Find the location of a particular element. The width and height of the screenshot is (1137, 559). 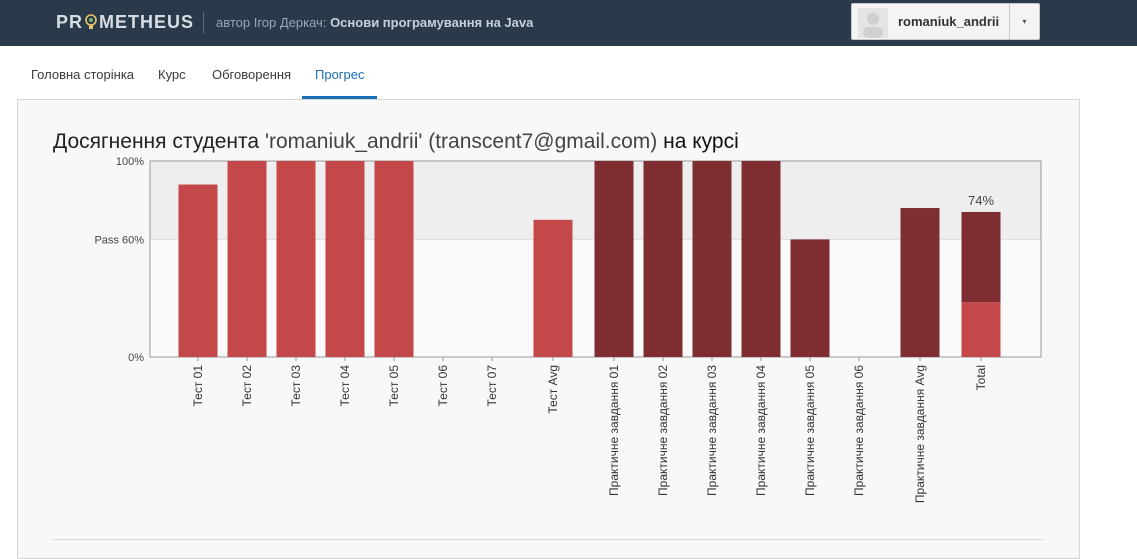

chevron-down-icon: ▾ is located at coordinates (1024, 21).